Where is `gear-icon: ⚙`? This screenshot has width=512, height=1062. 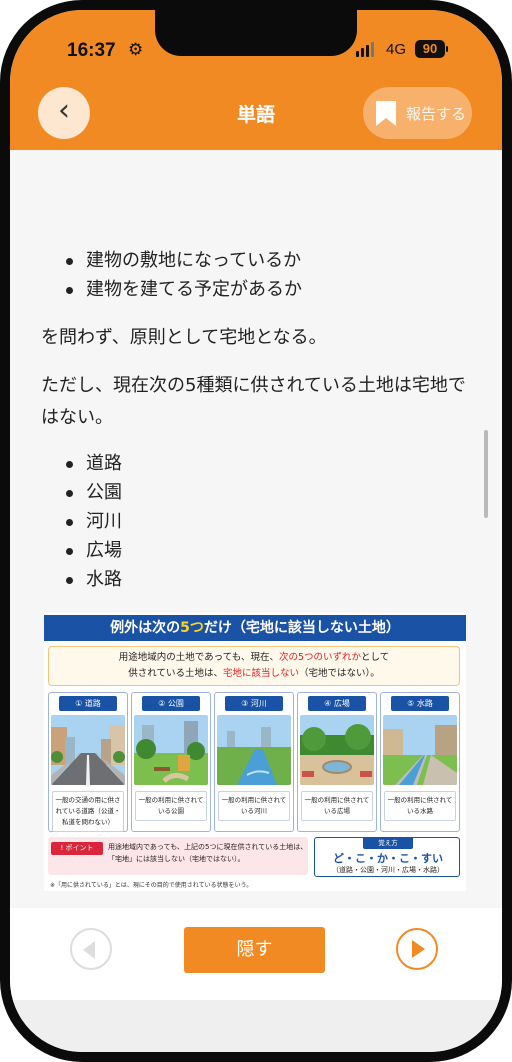
gear-icon: ⚙ is located at coordinates (136, 50).